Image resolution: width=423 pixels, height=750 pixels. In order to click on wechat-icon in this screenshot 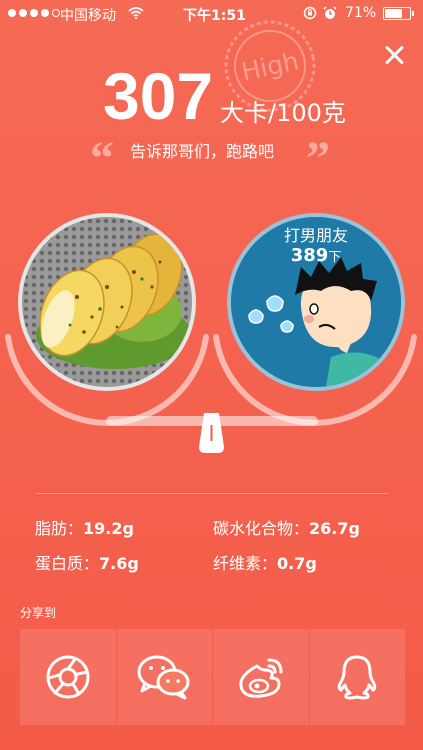, I will do `click(163, 677)`.